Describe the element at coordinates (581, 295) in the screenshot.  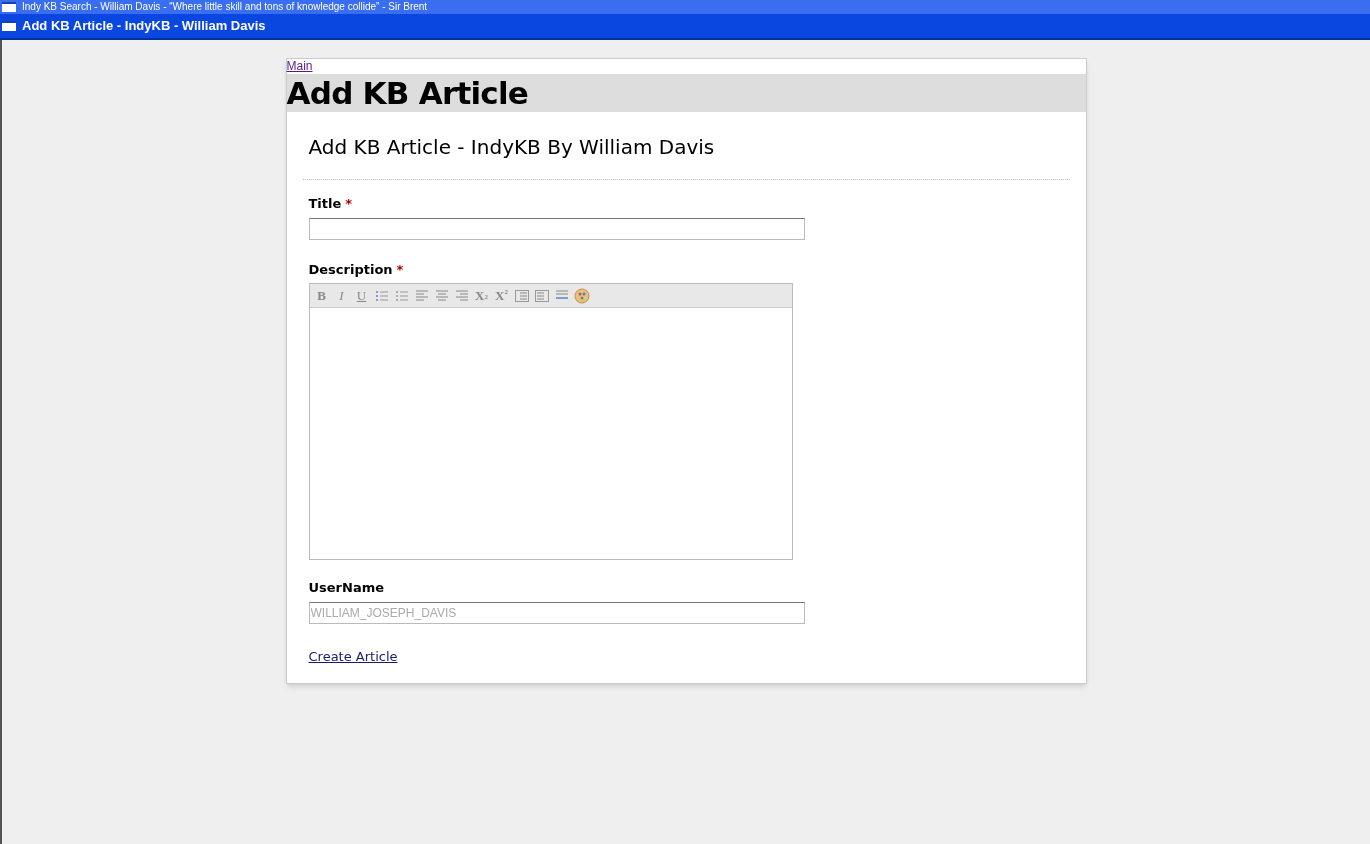
I see `palette-icon` at that location.